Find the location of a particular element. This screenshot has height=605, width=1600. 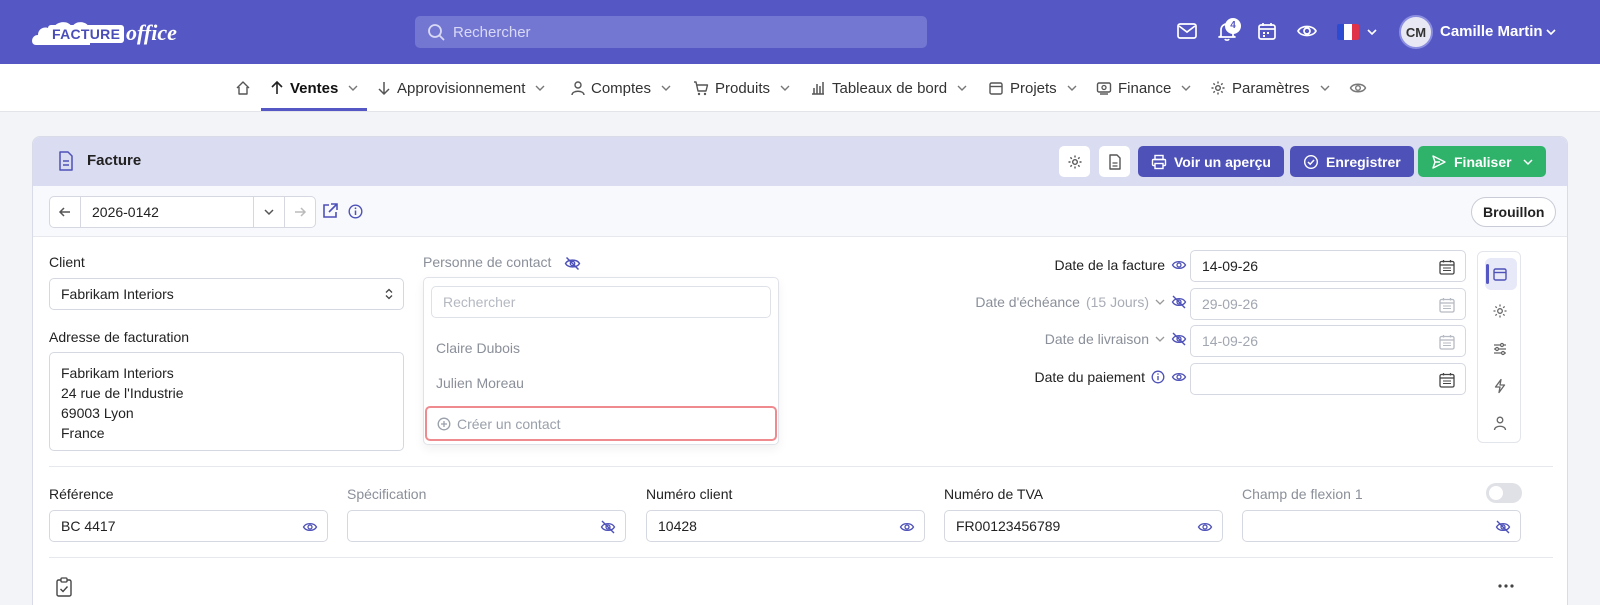

client-number-label: Numéro client is located at coordinates (689, 494).